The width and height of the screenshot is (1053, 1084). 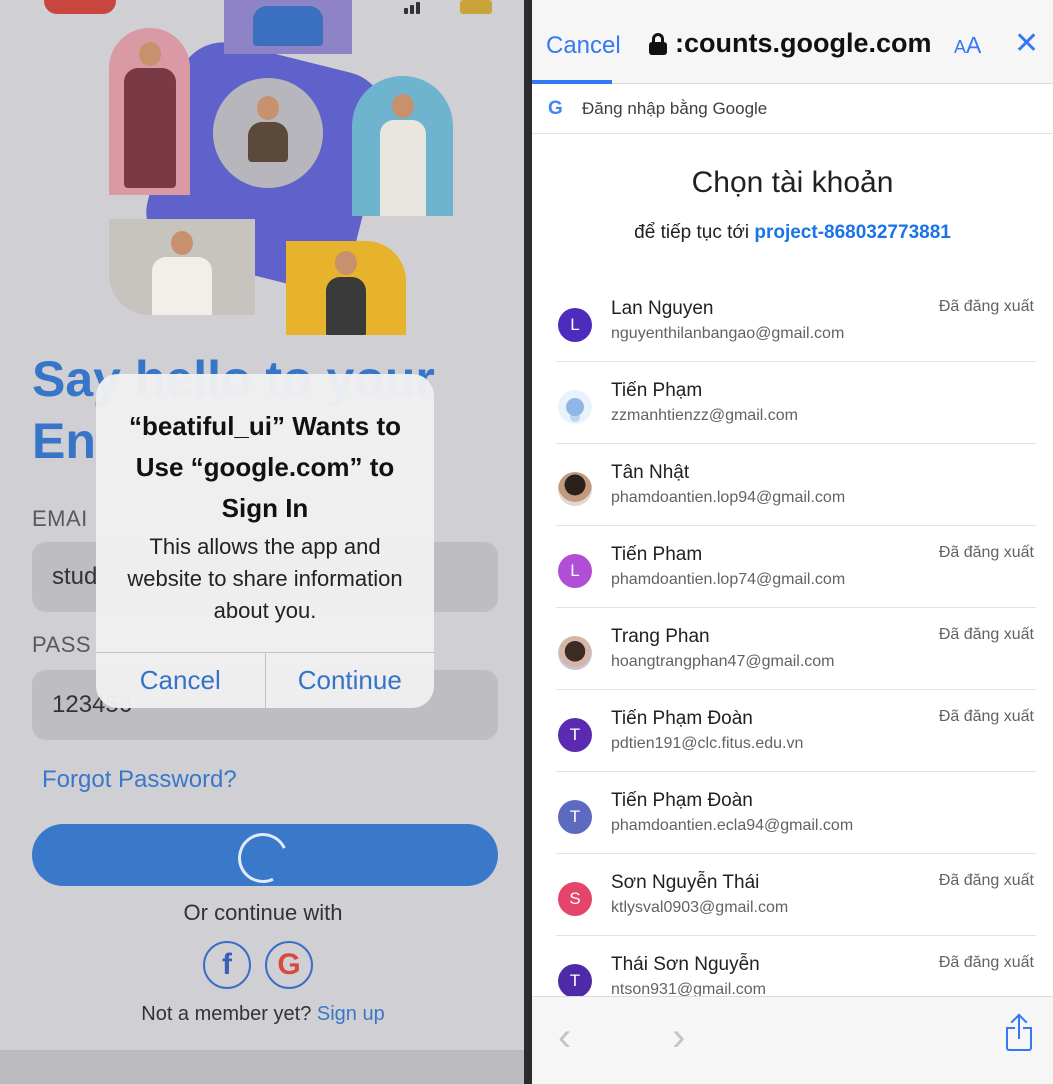 What do you see at coordinates (723, 661) in the screenshot?
I see `account-email: hoangtrangphan47@gmail.com` at bounding box center [723, 661].